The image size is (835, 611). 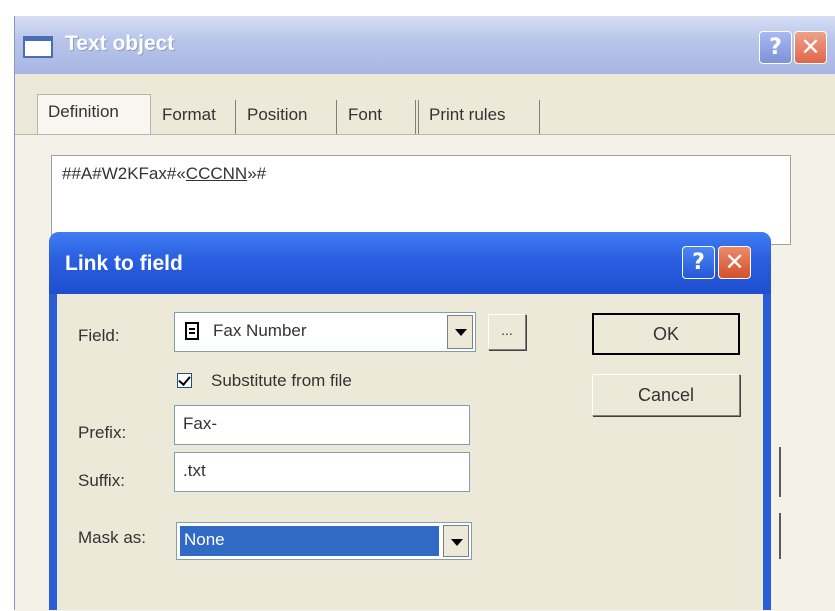 I want to click on suffix-field: .txt, so click(x=322, y=472).